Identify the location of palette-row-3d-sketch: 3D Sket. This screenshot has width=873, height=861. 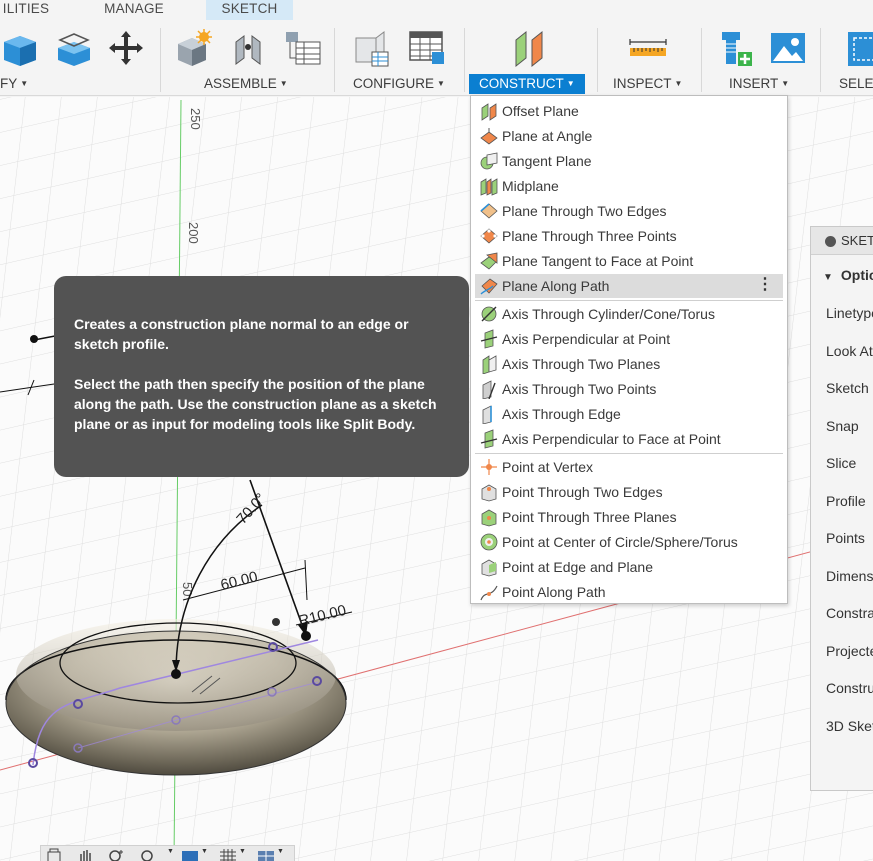
(849, 726).